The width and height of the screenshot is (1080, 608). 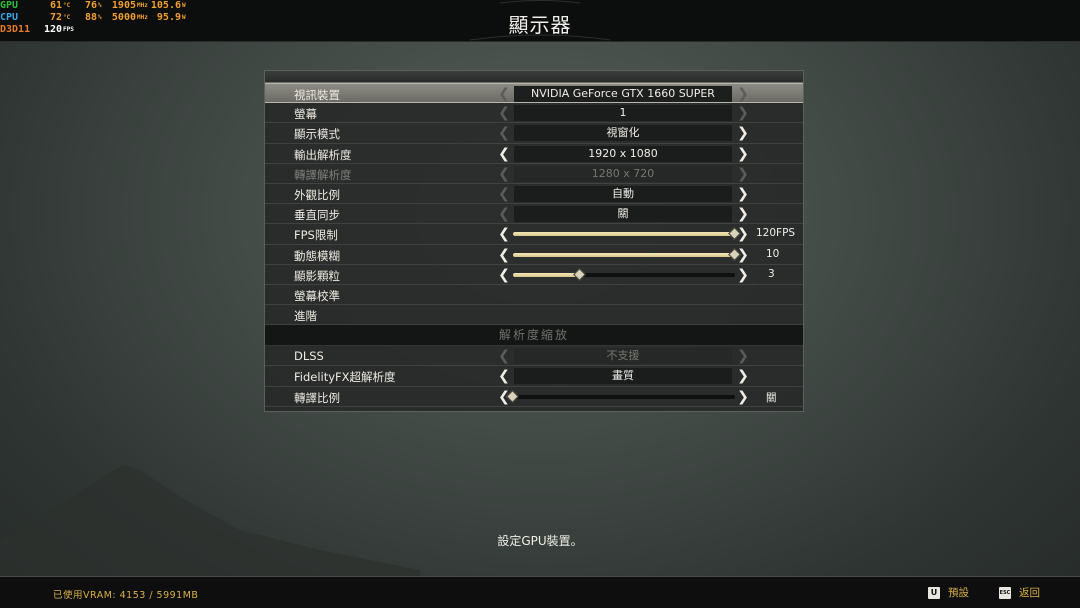 What do you see at coordinates (184, 5) in the screenshot?
I see `osd-gpu-power-unit: W` at bounding box center [184, 5].